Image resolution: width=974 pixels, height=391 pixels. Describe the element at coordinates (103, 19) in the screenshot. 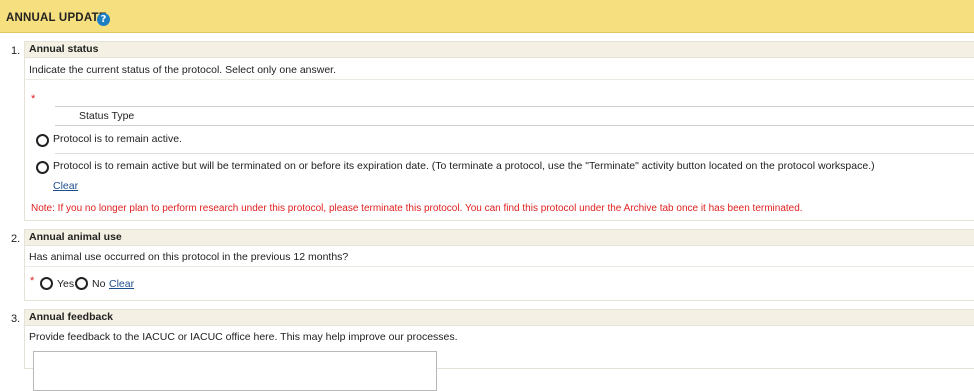

I see `help-icon: ?` at that location.